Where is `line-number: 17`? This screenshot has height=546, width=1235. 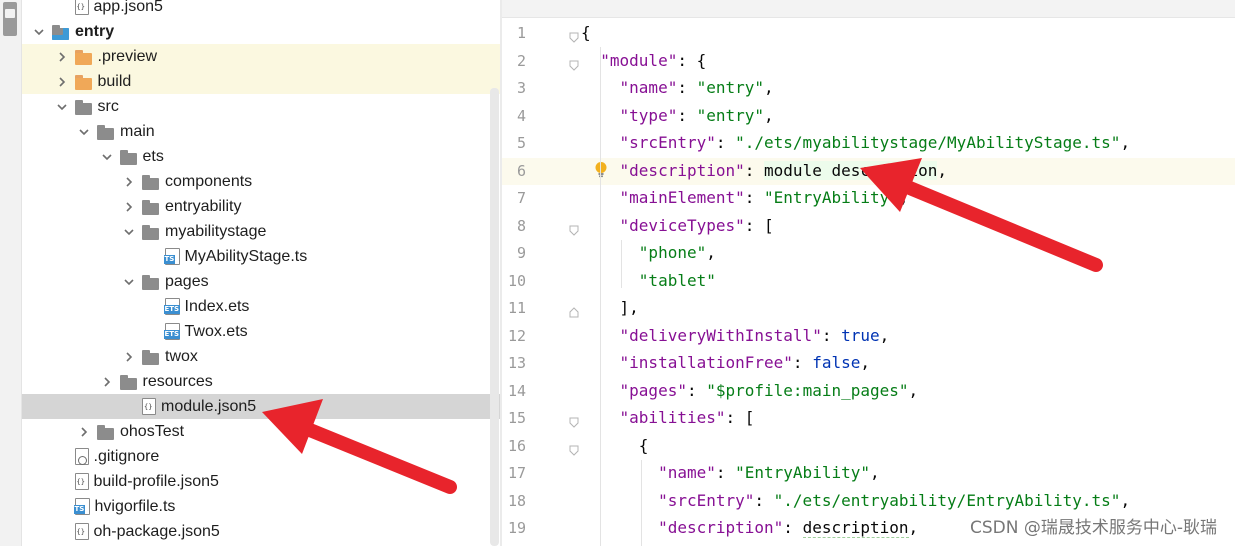
line-number: 17 is located at coordinates (516, 473).